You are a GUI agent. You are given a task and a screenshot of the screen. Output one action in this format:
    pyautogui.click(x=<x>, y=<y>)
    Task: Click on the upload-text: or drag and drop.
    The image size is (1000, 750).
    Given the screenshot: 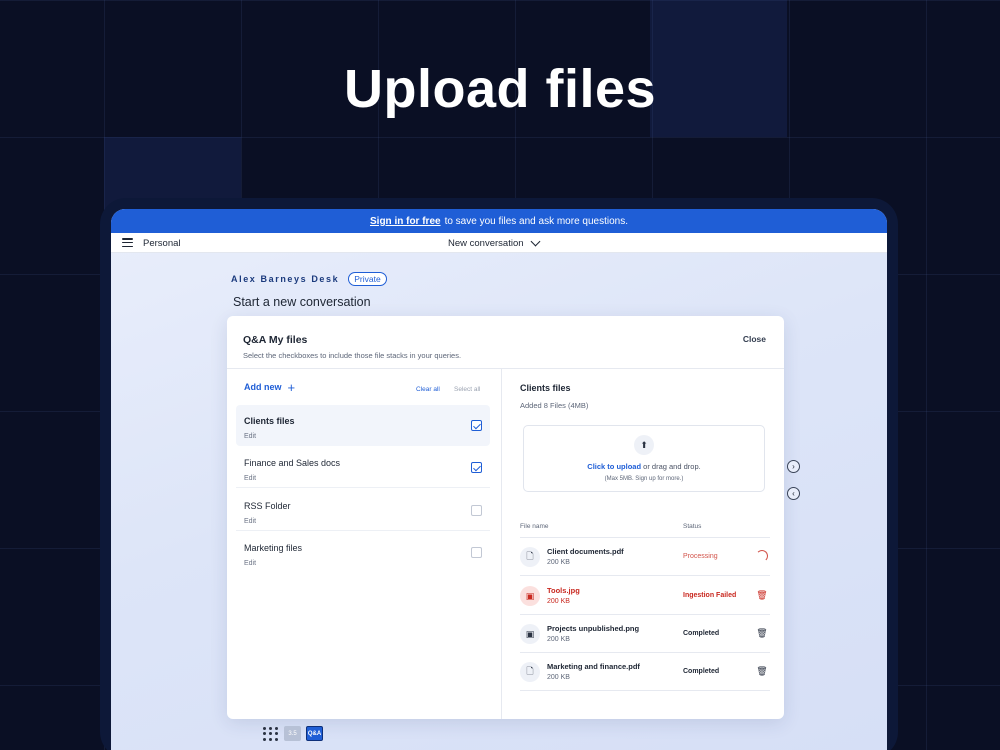 What is the action you would take?
    pyautogui.click(x=672, y=466)
    